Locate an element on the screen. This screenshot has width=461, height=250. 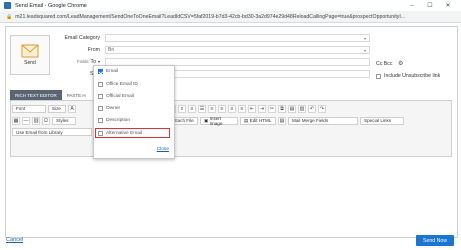
mail-merge-label: Mail Merge Fields is located at coordinates (310, 120).